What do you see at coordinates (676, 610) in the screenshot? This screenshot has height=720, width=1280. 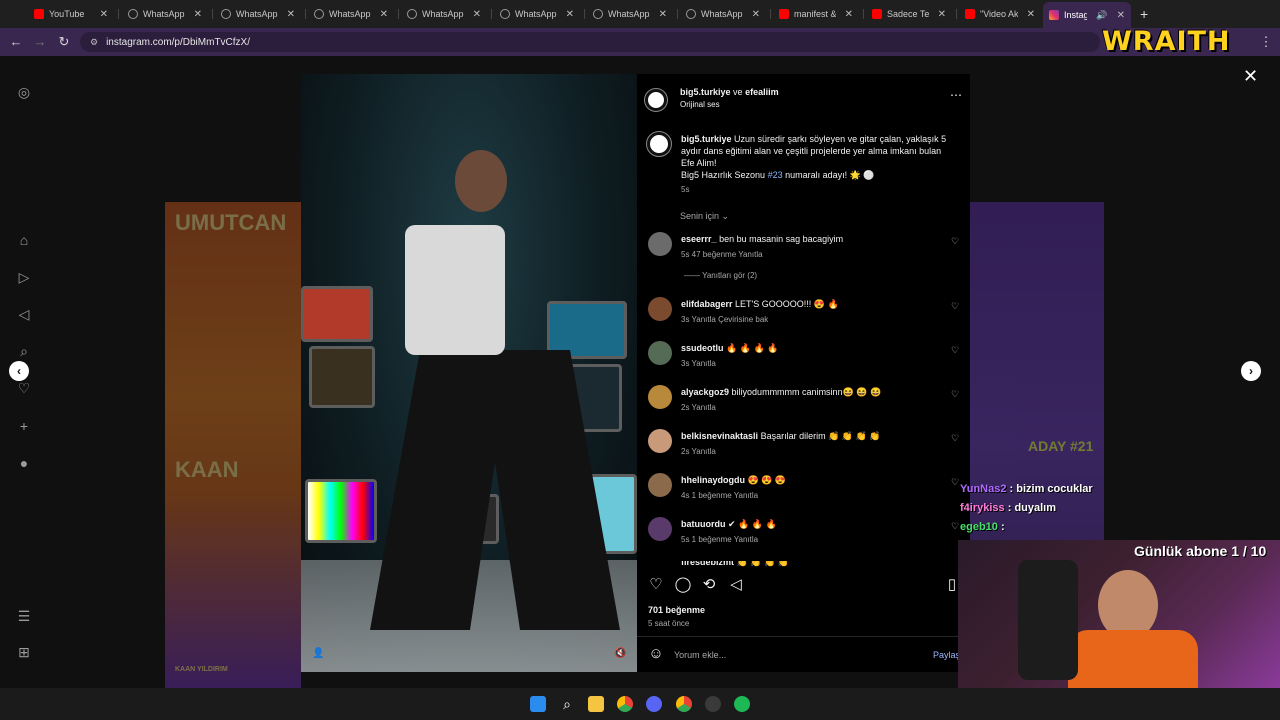 I see `likes-count: 701 beğenme` at bounding box center [676, 610].